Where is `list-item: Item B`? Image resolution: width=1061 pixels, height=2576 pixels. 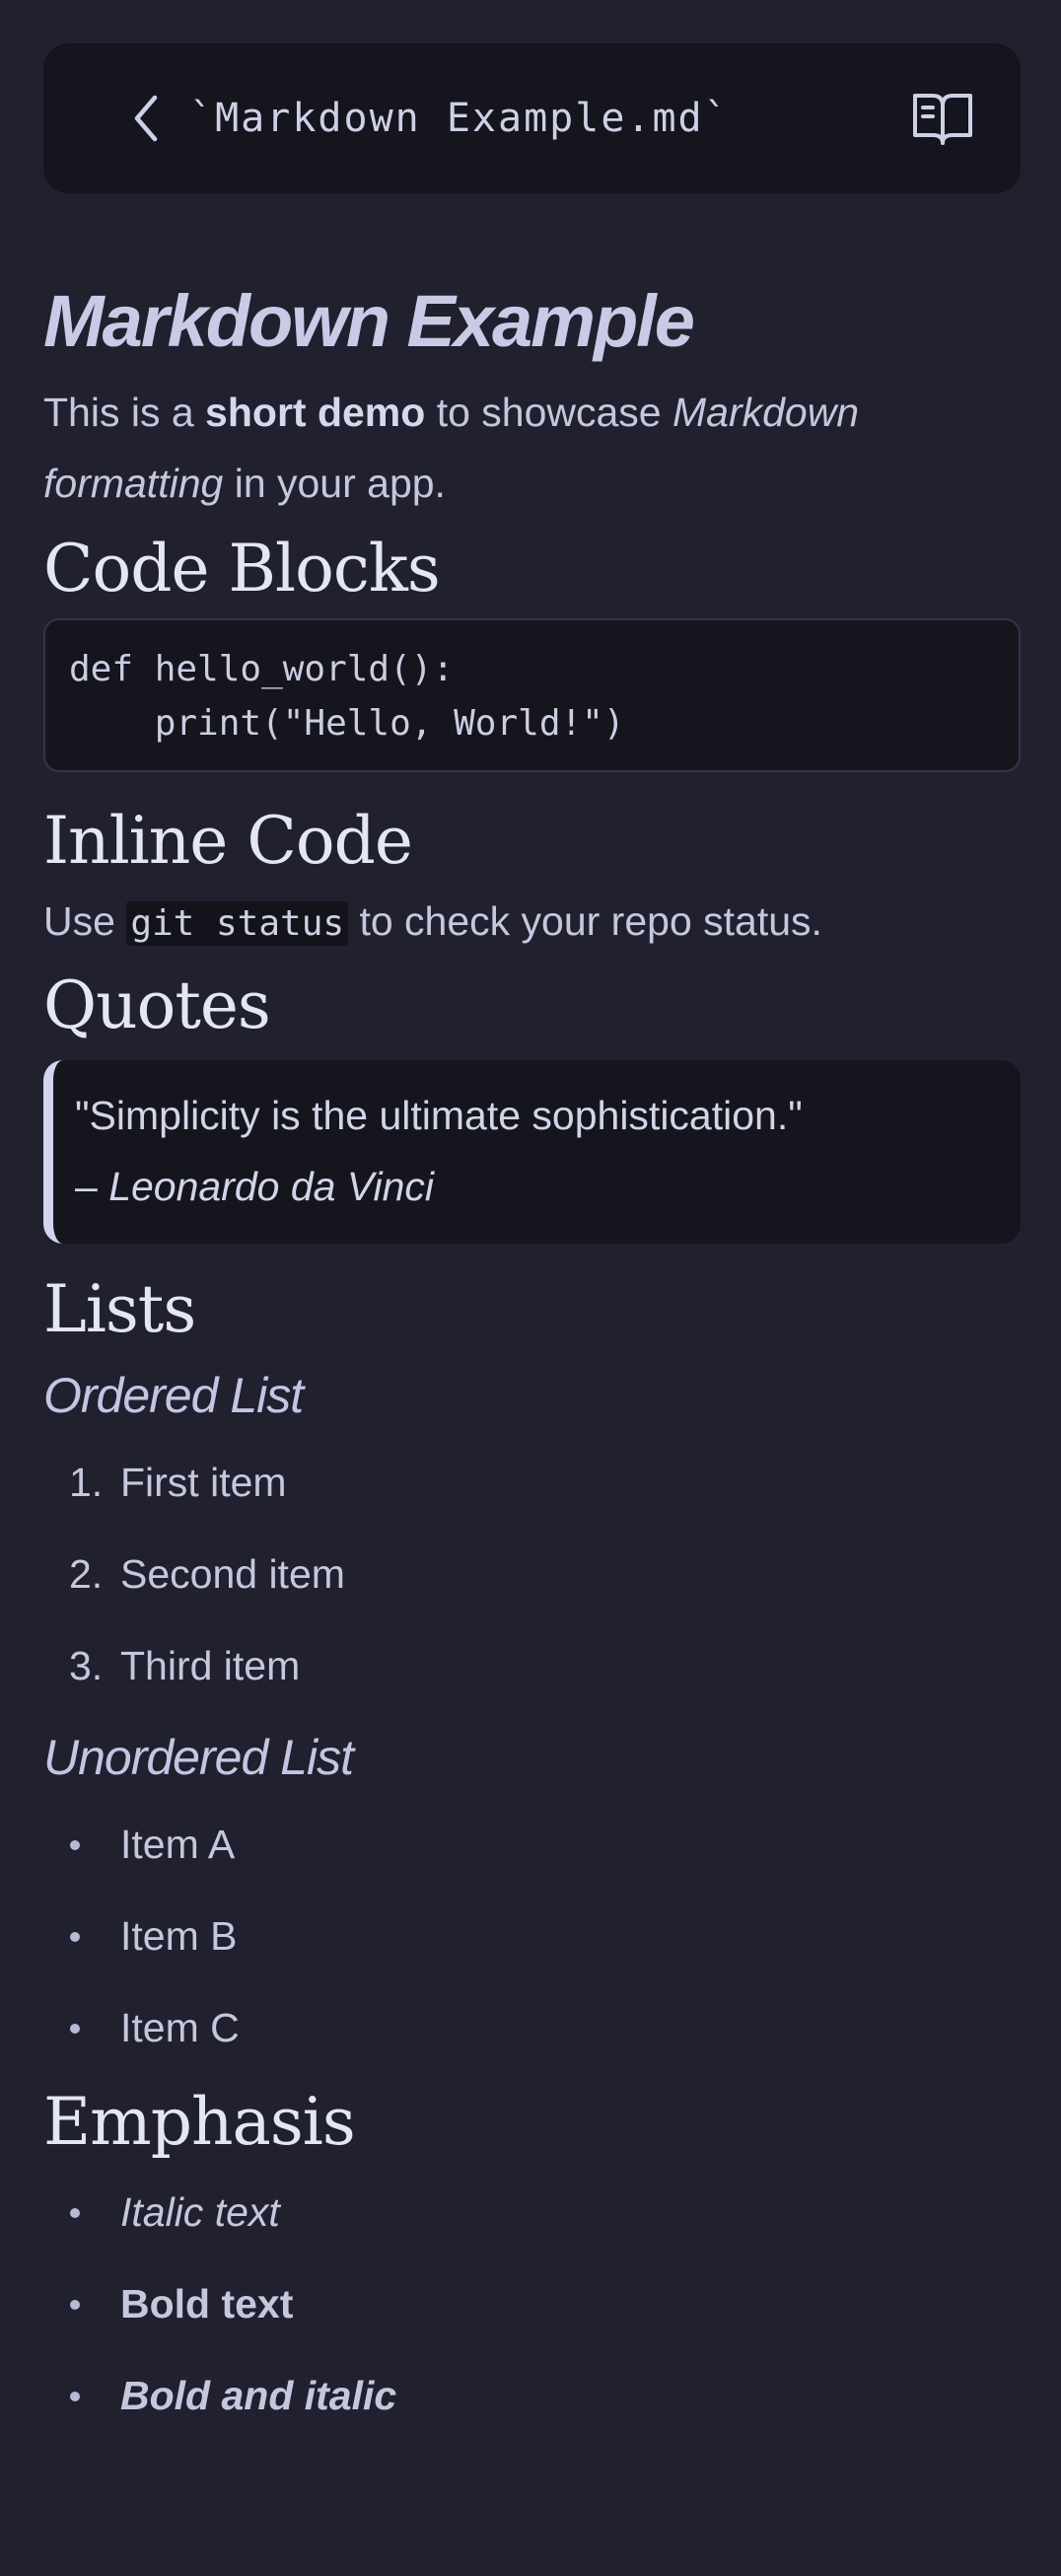
list-item: Item B is located at coordinates (532, 1936).